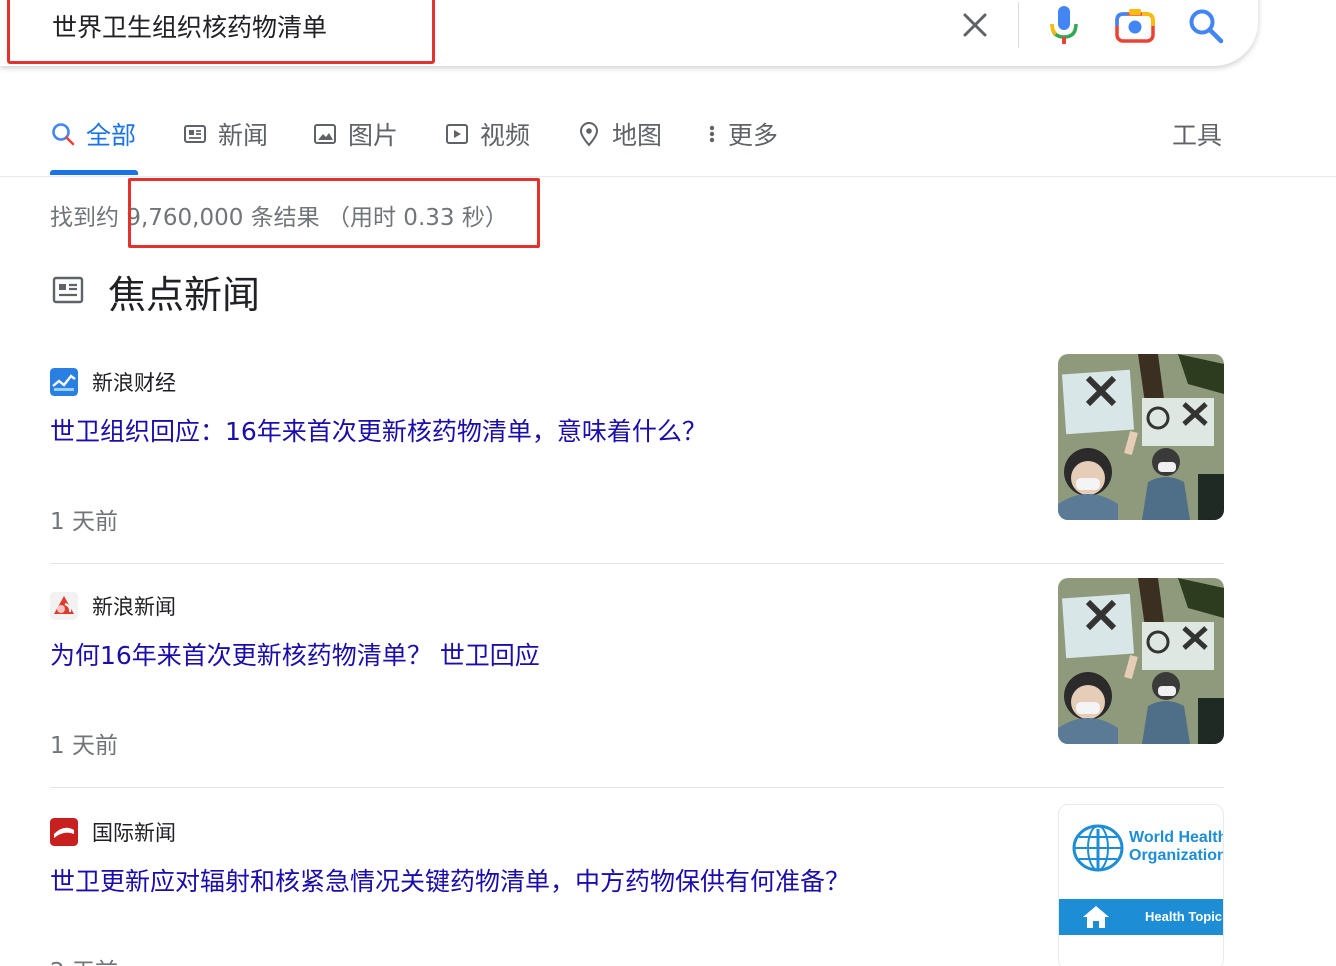 The width and height of the screenshot is (1336, 966). I want to click on tab-more: 更多, so click(741, 134).